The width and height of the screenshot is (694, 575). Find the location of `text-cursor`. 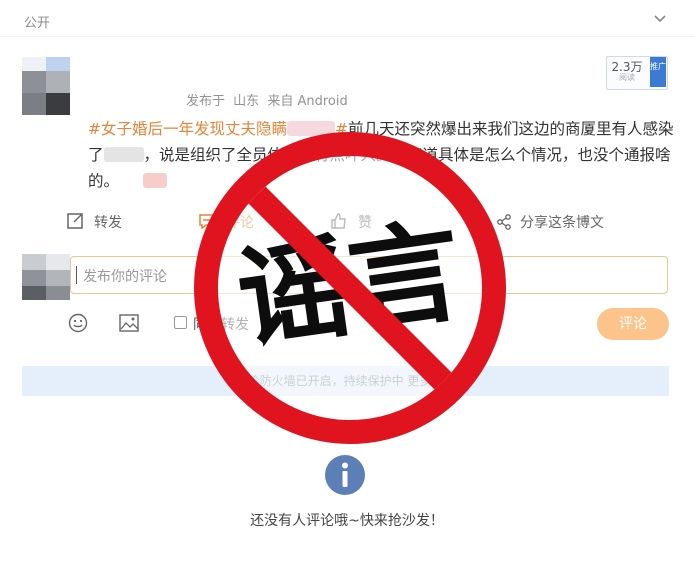

text-cursor is located at coordinates (76, 275).